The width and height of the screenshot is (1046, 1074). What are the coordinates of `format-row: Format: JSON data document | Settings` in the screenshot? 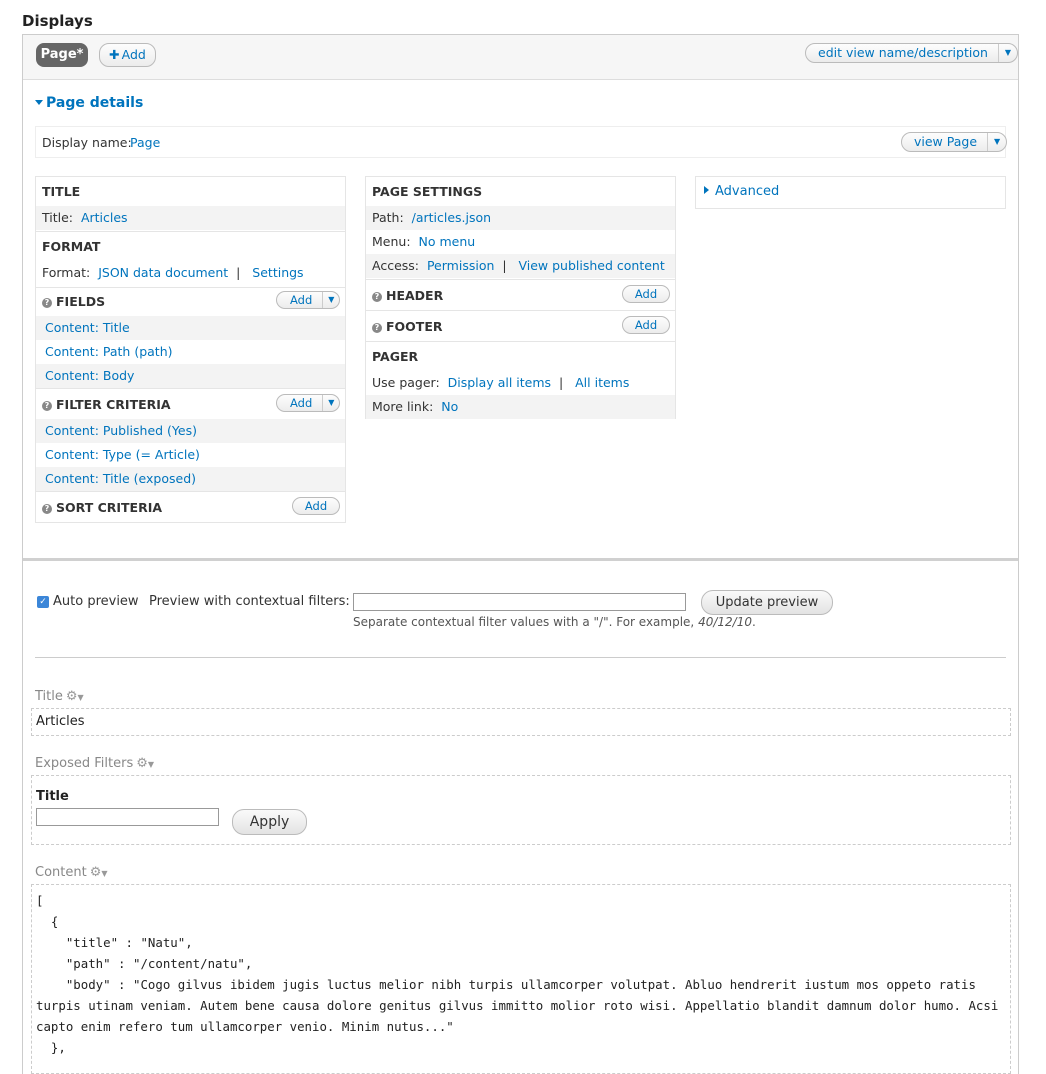 It's located at (190, 273).